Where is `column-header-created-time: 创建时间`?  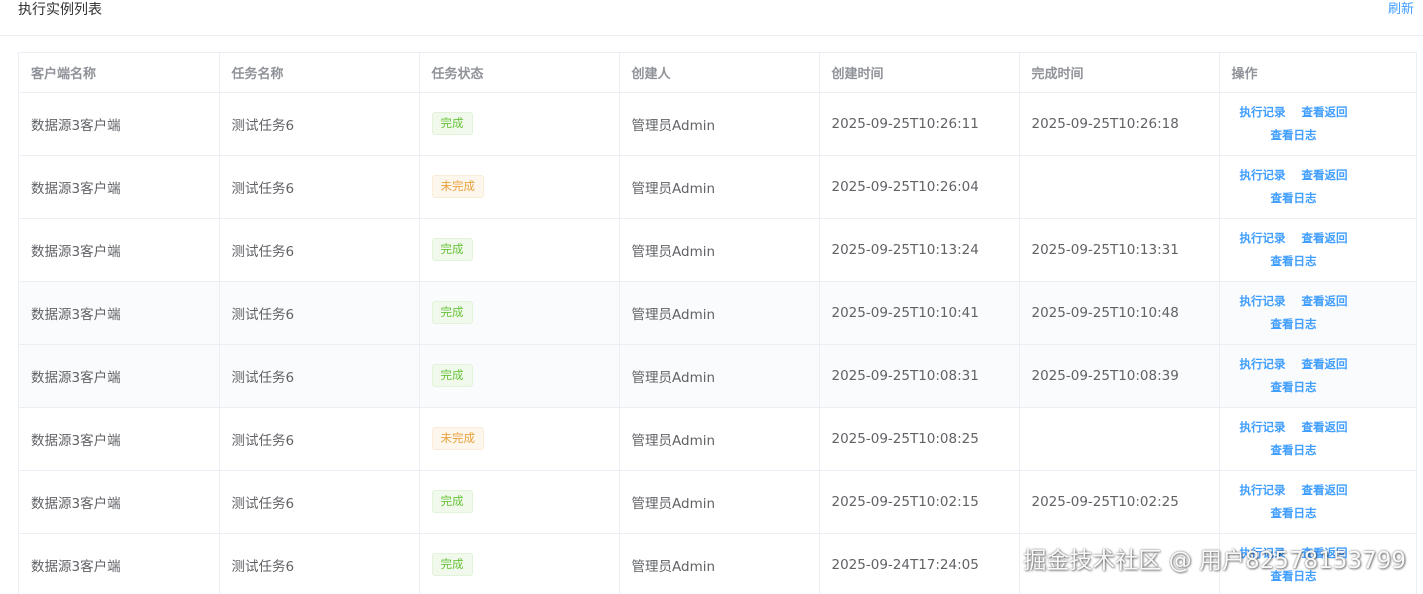 column-header-created-time: 创建时间 is located at coordinates (919, 73).